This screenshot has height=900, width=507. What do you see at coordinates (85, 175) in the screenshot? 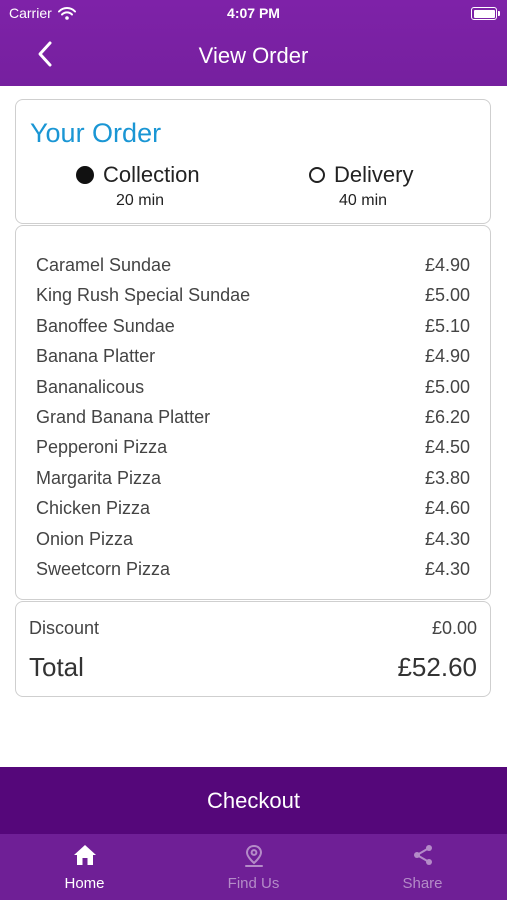
I see `radio-selected-icon` at bounding box center [85, 175].